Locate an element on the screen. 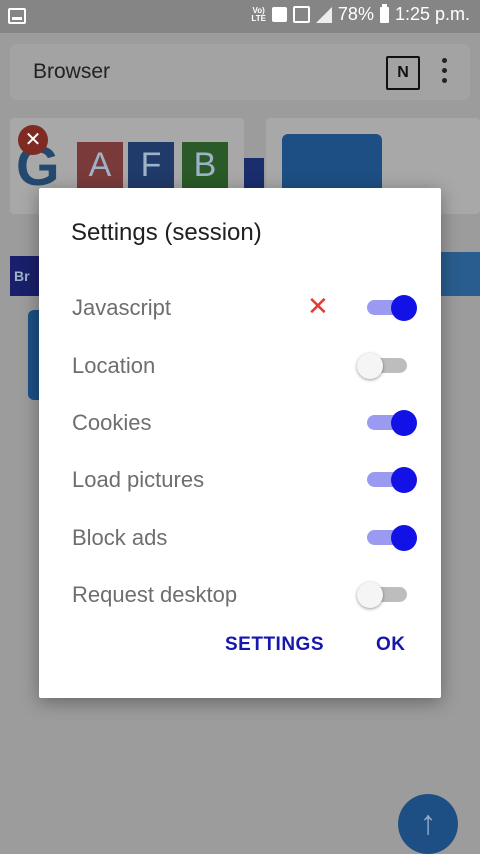 The image size is (480, 854). tab-switcher-button: N is located at coordinates (403, 73).